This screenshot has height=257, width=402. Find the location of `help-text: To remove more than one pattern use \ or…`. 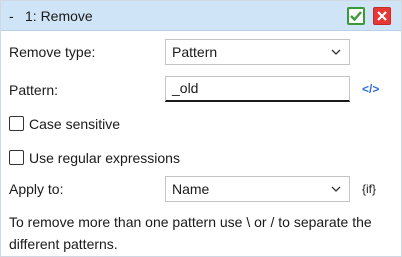

help-text: To remove more than one pattern use \ or… is located at coordinates (190, 233).